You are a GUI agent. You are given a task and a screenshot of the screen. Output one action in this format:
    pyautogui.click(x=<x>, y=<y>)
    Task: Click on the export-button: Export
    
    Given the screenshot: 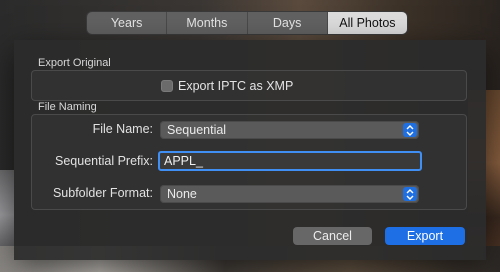 What is the action you would take?
    pyautogui.click(x=425, y=236)
    